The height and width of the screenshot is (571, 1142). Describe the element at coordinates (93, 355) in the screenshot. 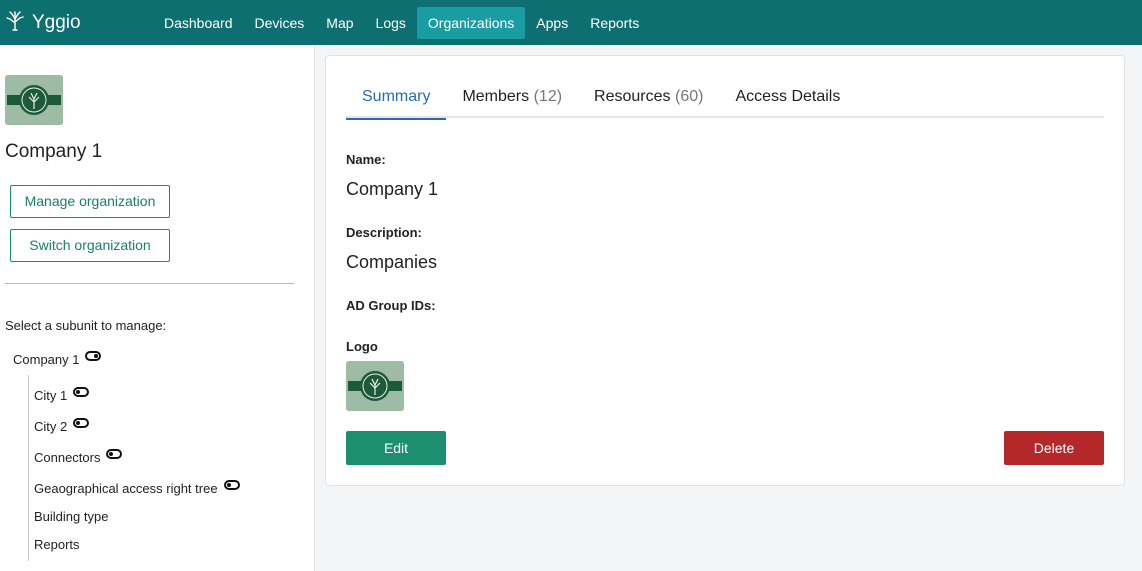

I see `toggle-on-icon` at that location.